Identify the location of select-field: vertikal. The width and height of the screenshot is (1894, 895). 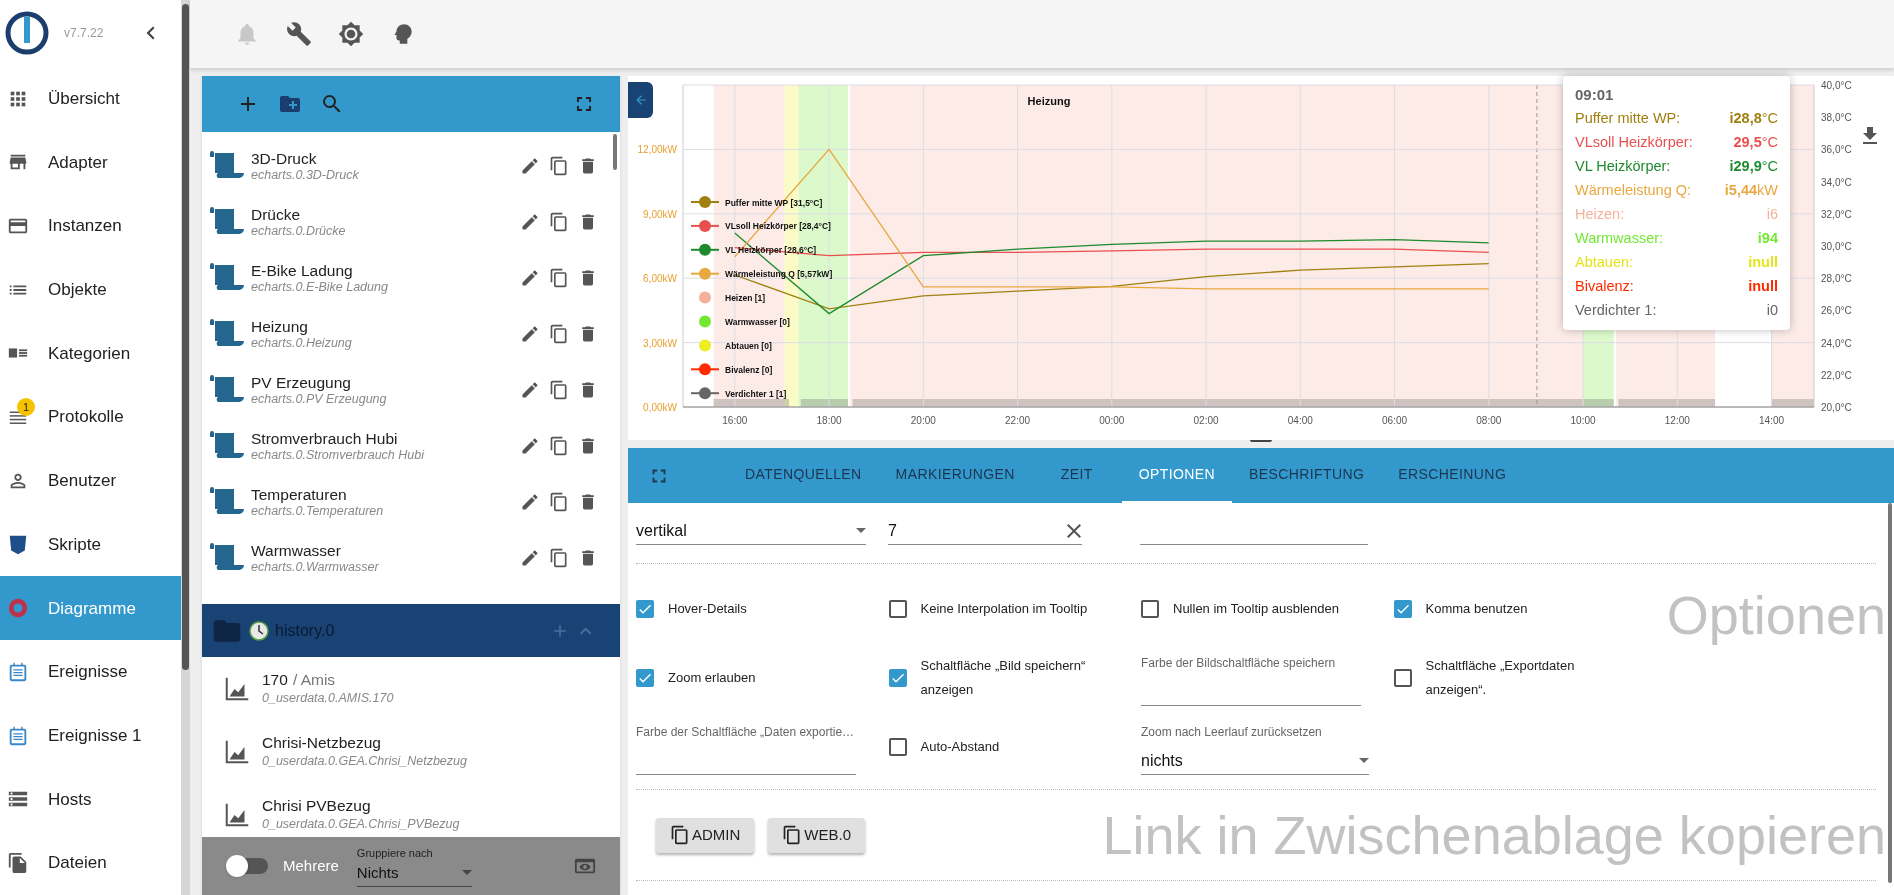
(751, 531).